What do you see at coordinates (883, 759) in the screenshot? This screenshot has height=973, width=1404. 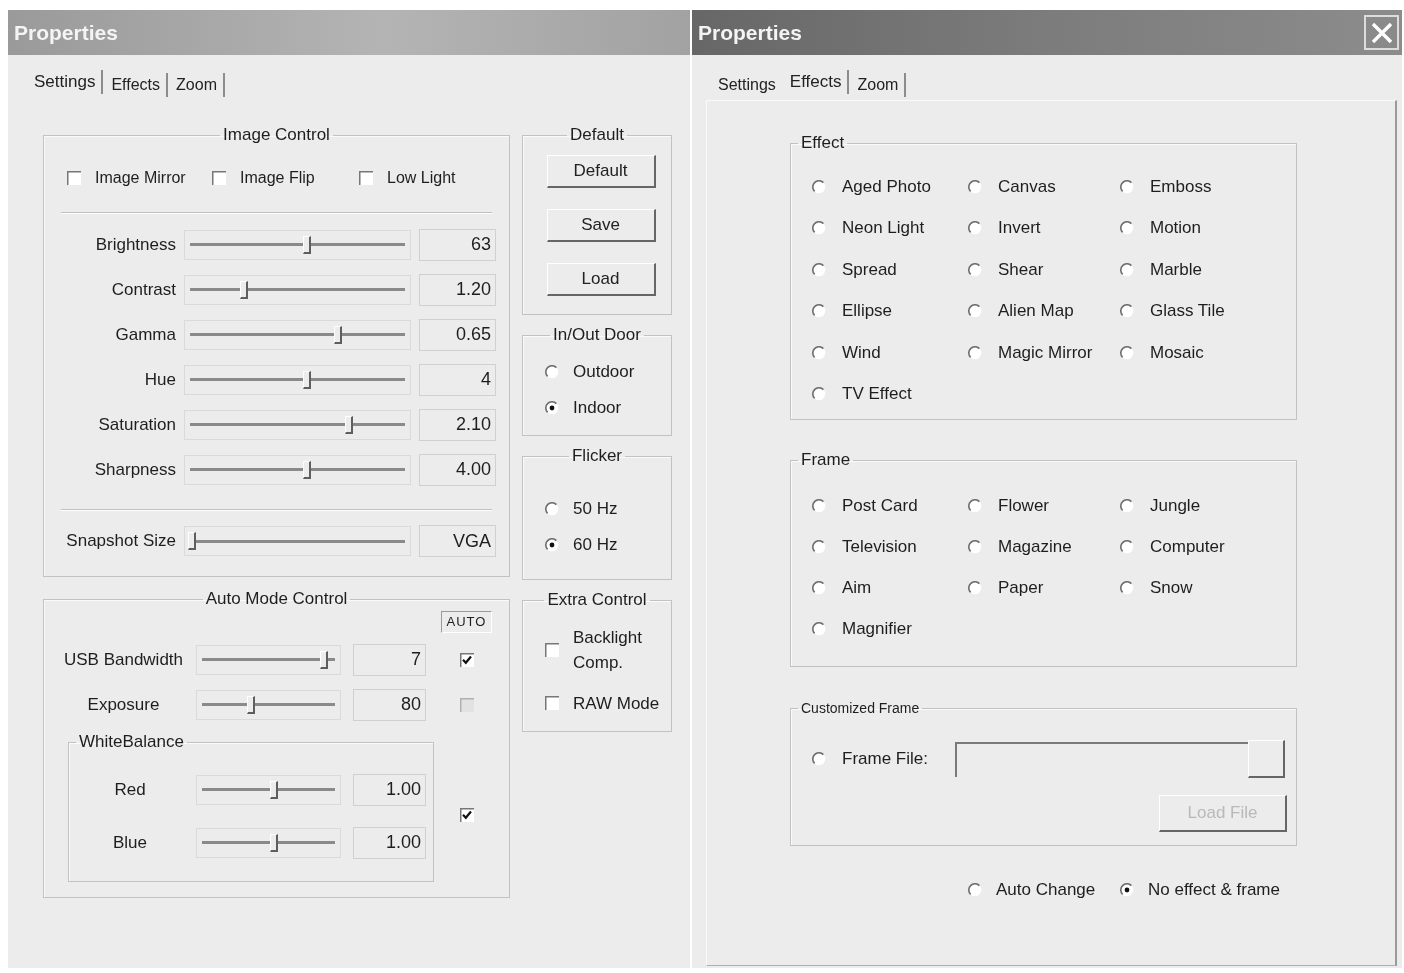 I see `radio-button: Frame File:` at bounding box center [883, 759].